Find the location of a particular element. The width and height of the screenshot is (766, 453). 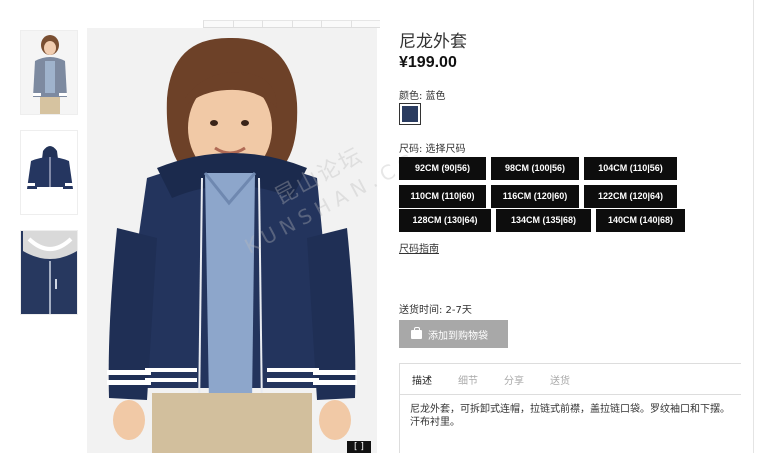

thumbnail-model is located at coordinates (49, 72).